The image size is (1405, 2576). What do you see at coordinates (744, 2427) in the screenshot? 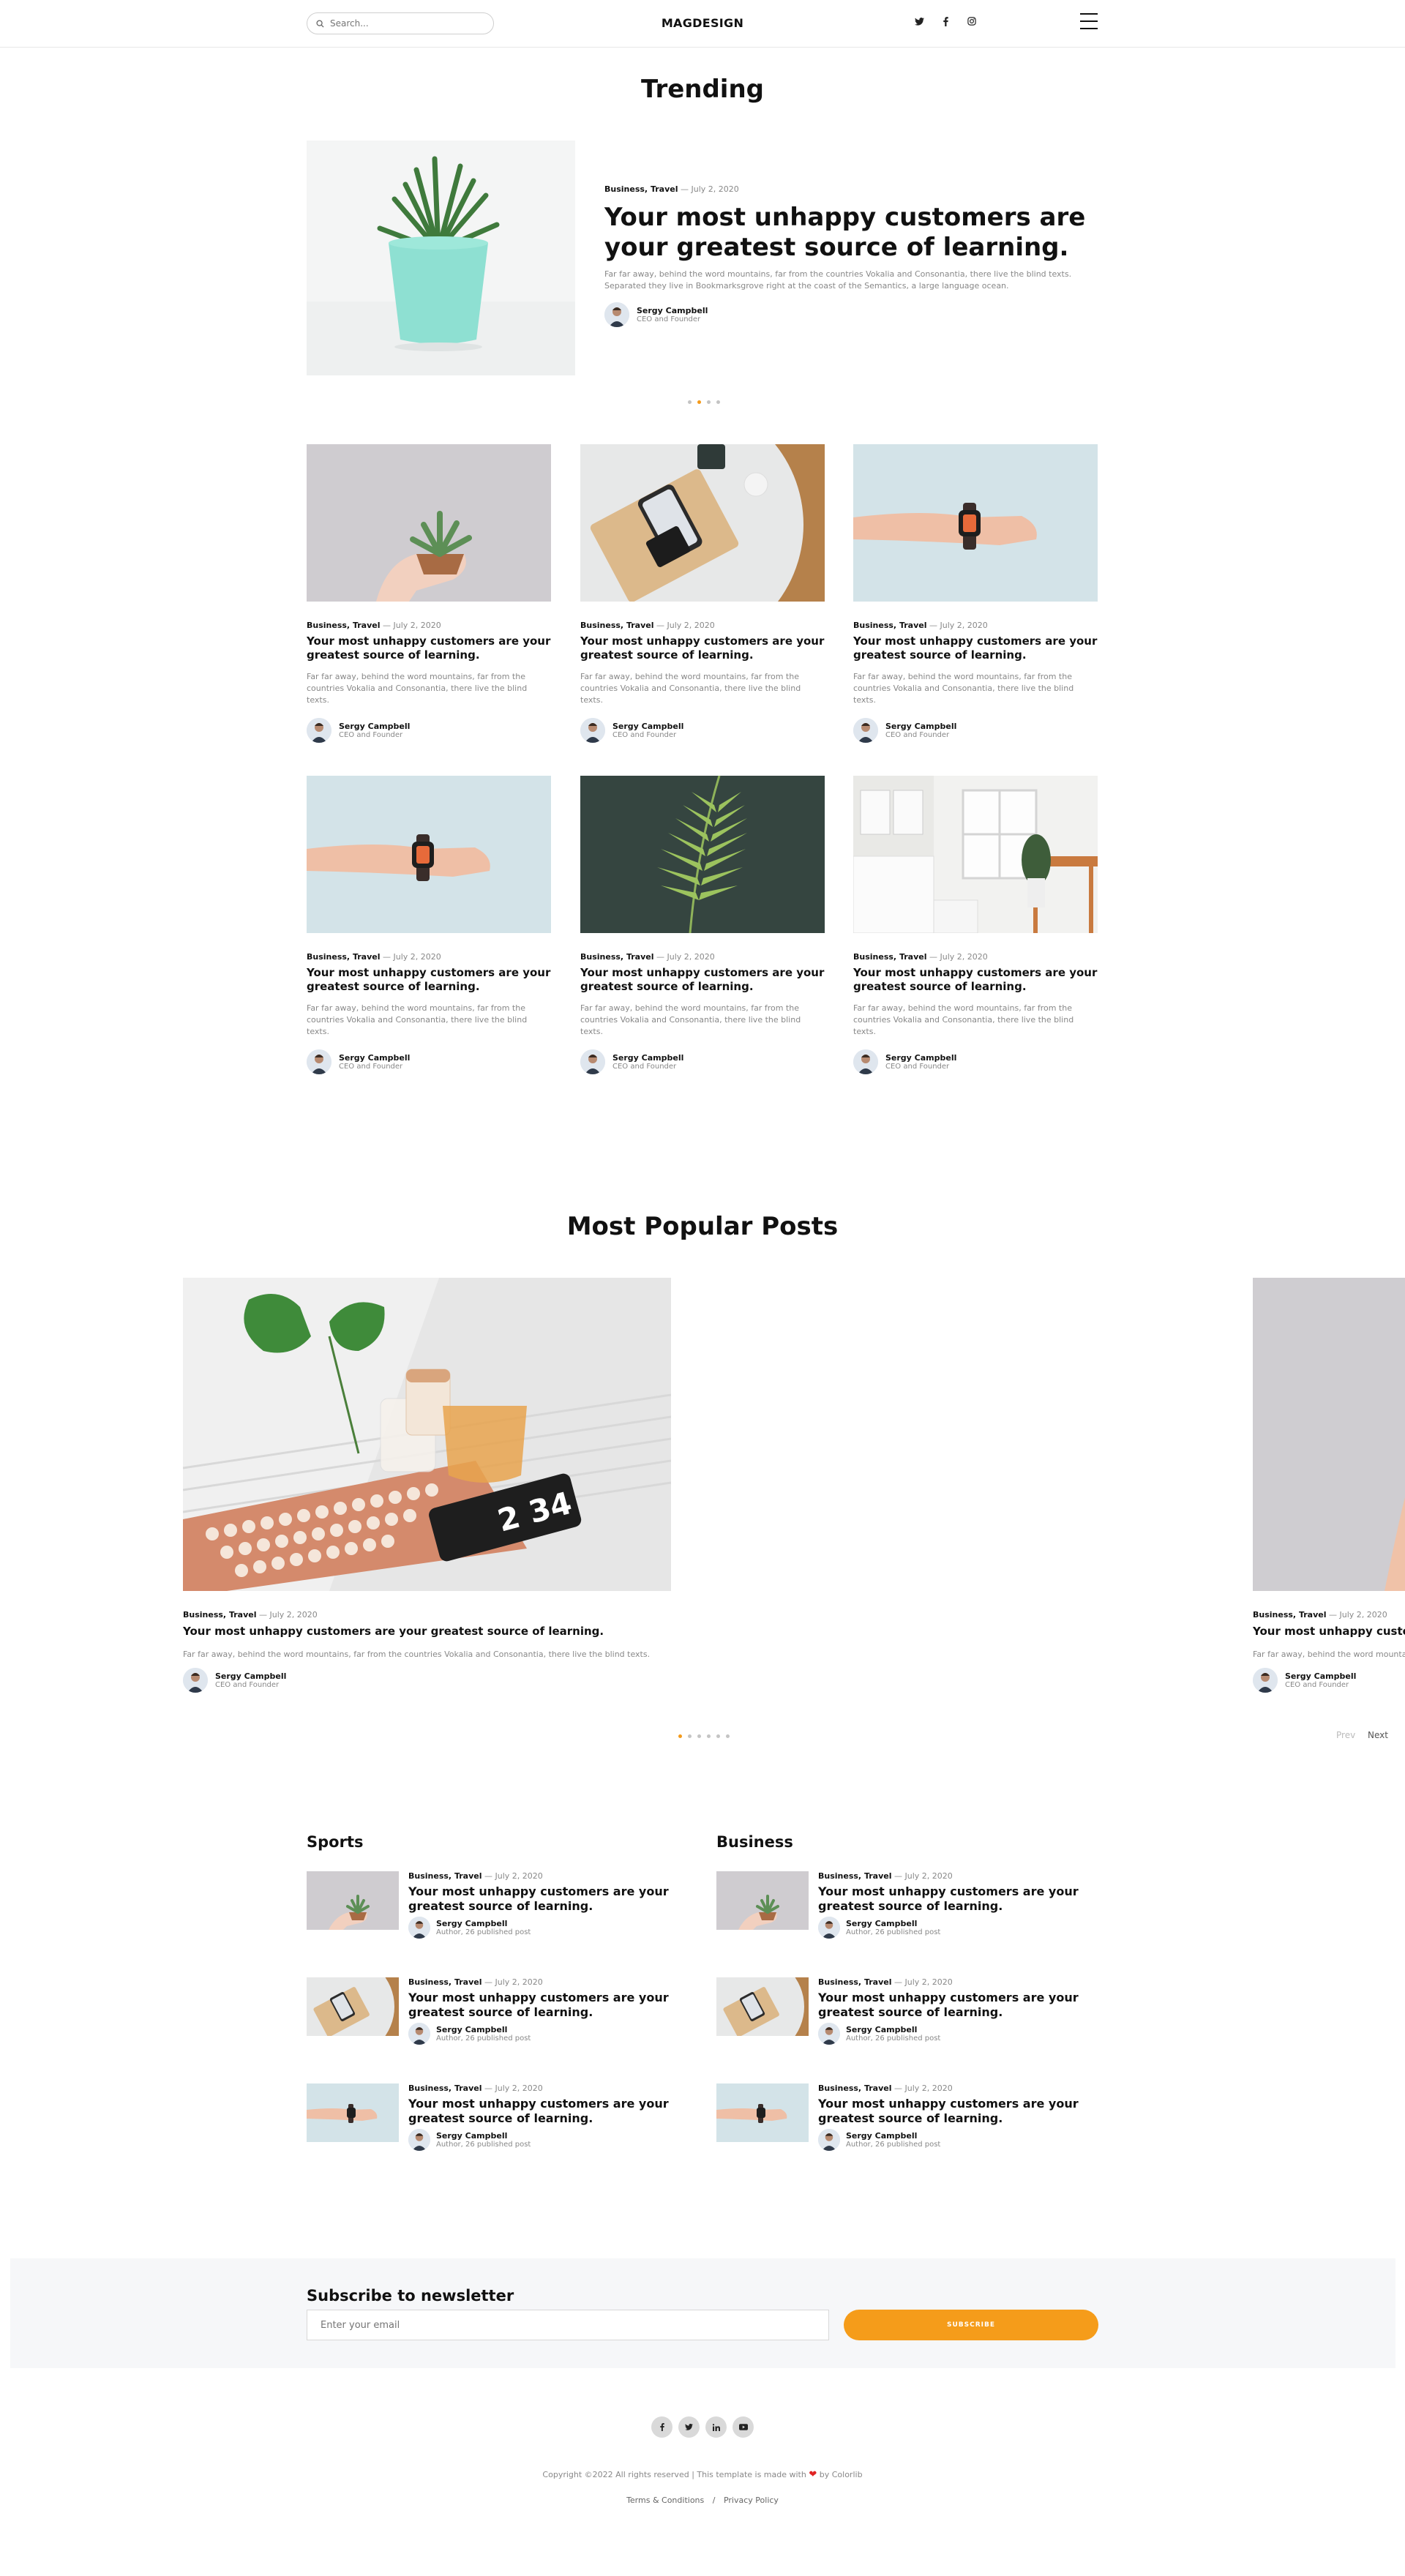
I see `youtube-icon` at bounding box center [744, 2427].